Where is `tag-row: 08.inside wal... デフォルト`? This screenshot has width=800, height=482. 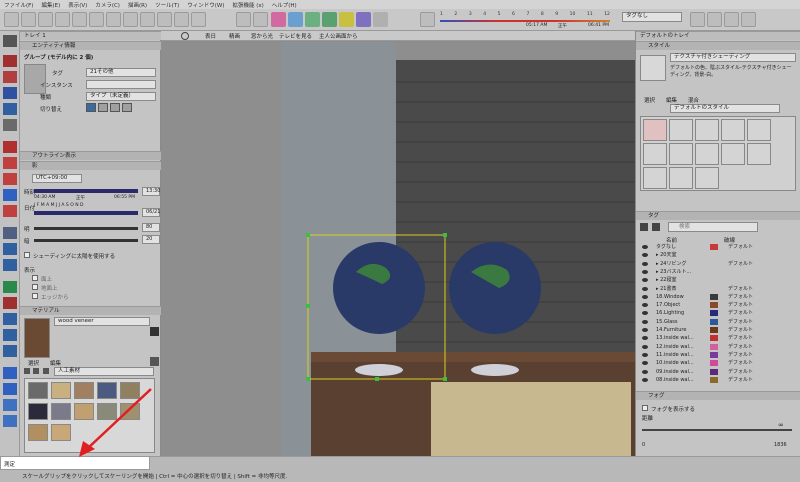
tag-row: 08.inside wal... デフォルト is located at coordinates (718, 380).